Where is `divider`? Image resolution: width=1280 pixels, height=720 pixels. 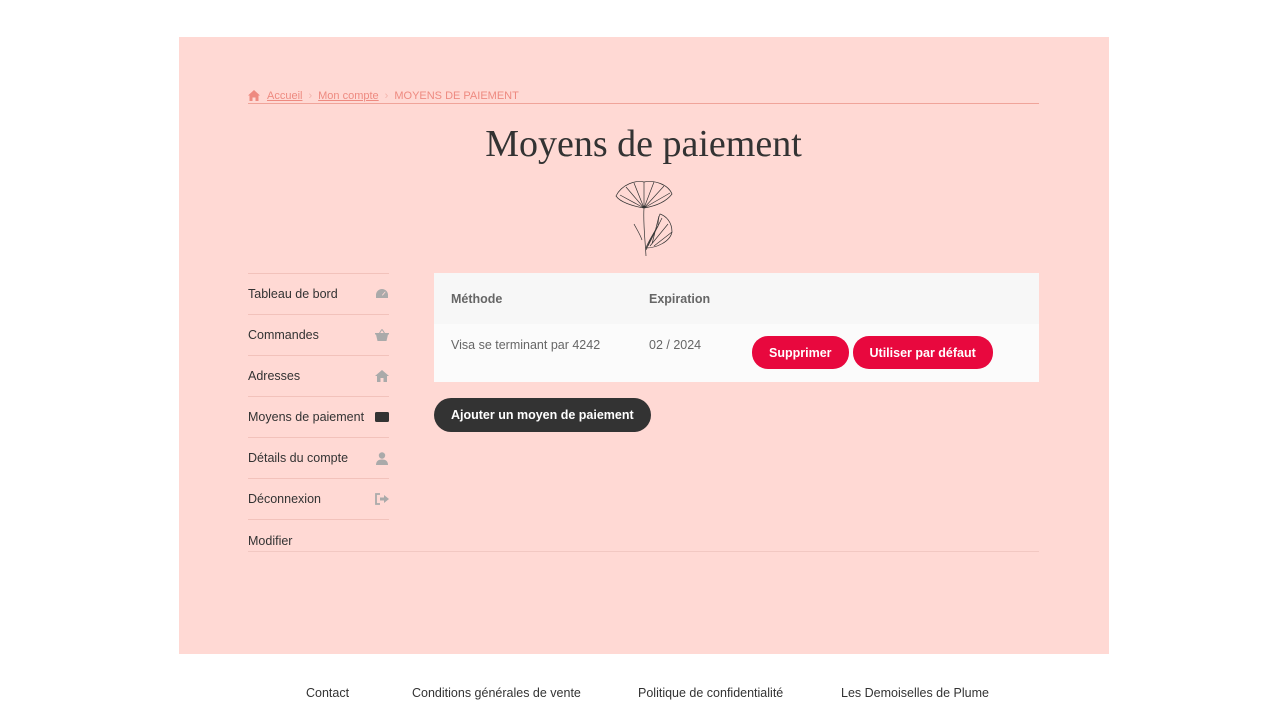 divider is located at coordinates (643, 551).